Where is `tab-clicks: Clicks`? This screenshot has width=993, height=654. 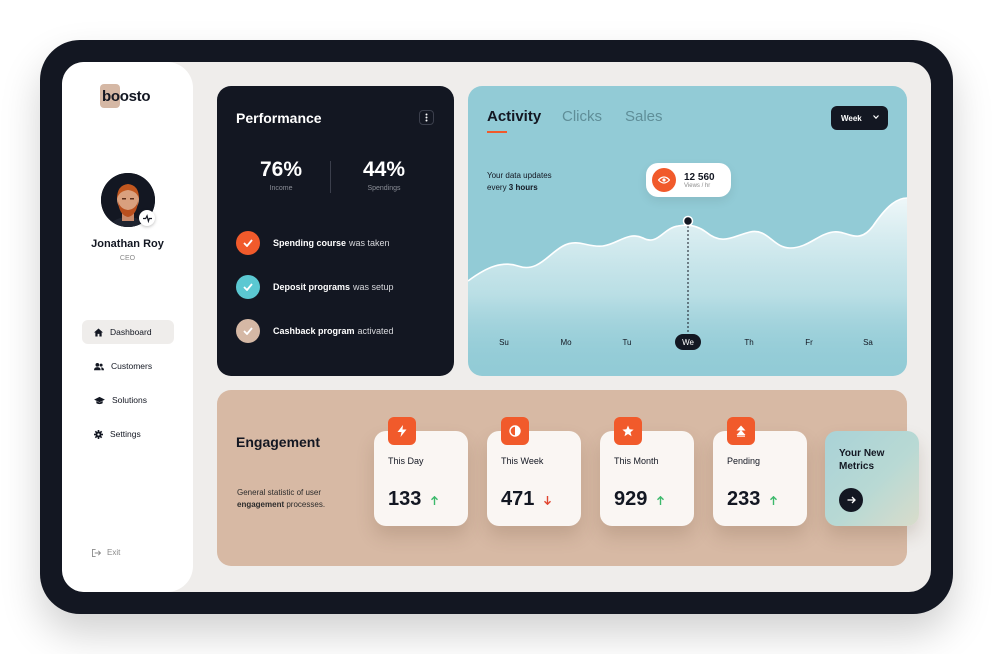
tab-clicks: Clicks is located at coordinates (582, 116).